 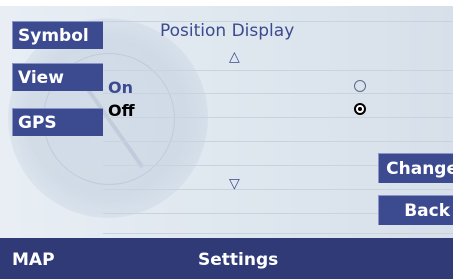 I want to click on gps-button: GPS, so click(x=57, y=122).